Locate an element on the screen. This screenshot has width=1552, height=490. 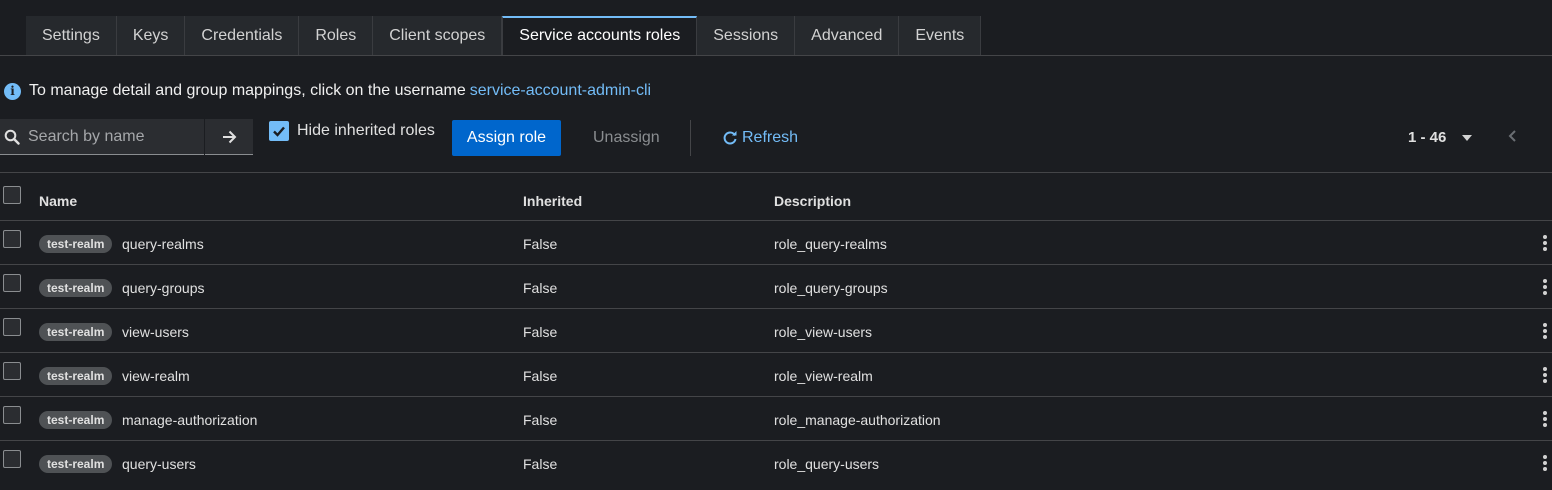
role-description: role_view-realm is located at coordinates (823, 376).